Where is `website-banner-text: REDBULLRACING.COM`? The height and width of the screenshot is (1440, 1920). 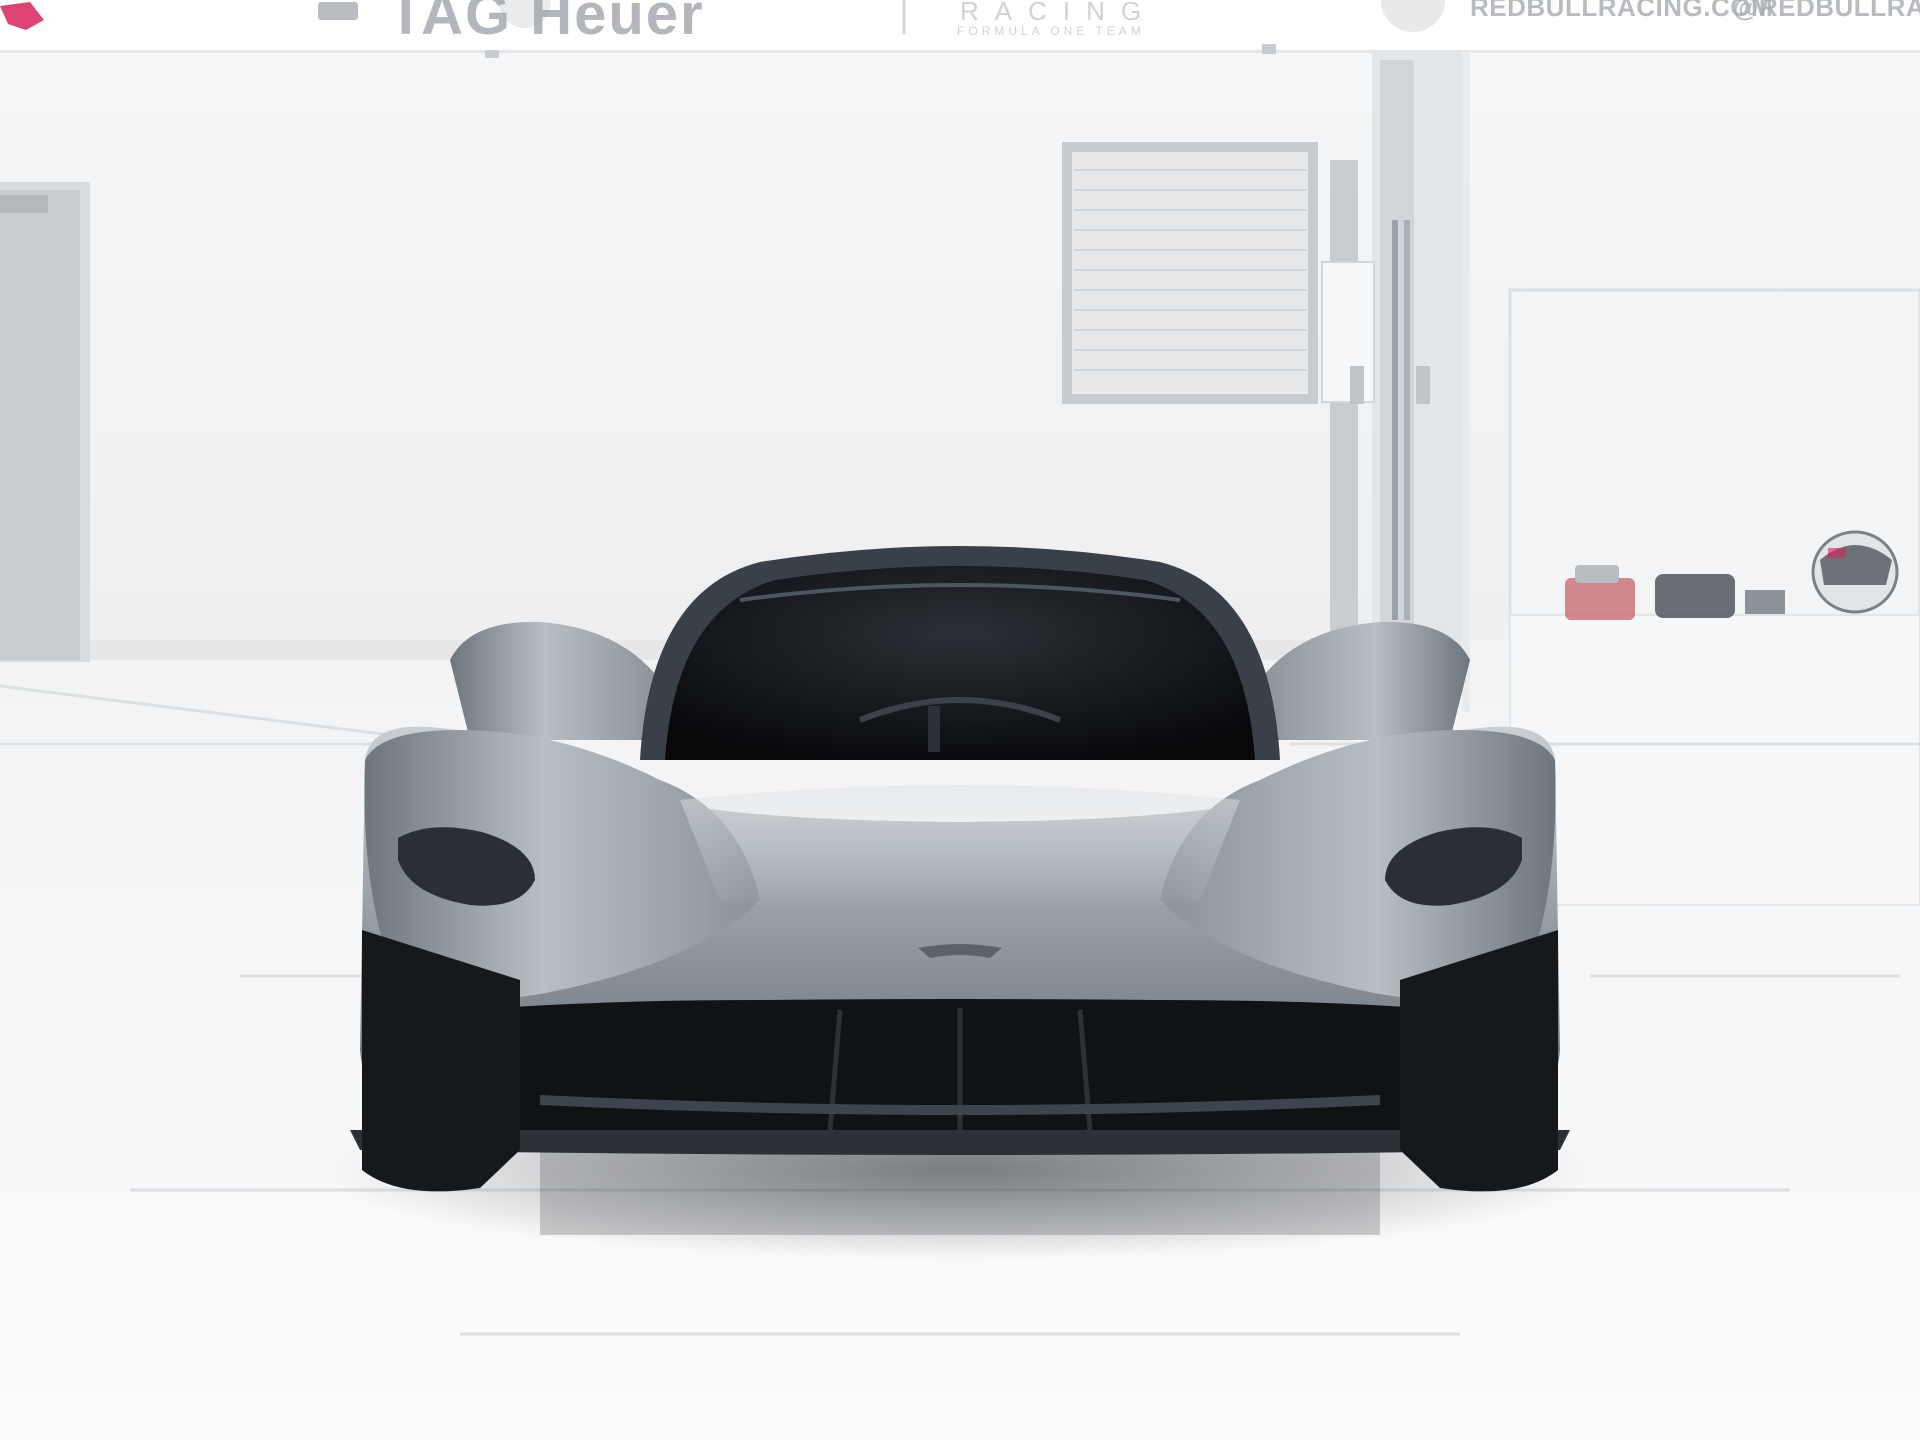
website-banner-text: REDBULLRACING.COM is located at coordinates (1622, 11).